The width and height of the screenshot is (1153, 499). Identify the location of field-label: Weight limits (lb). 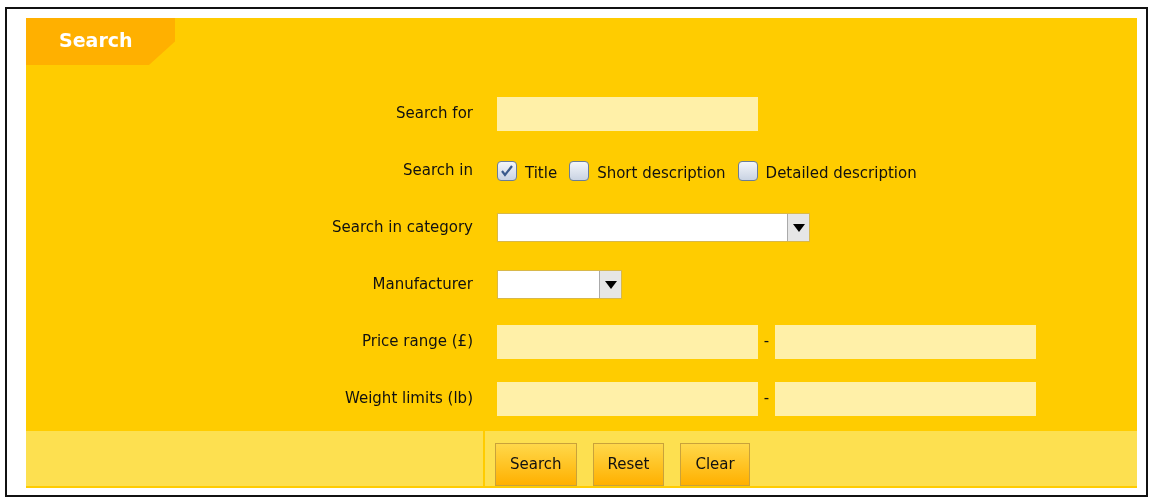
(408, 399).